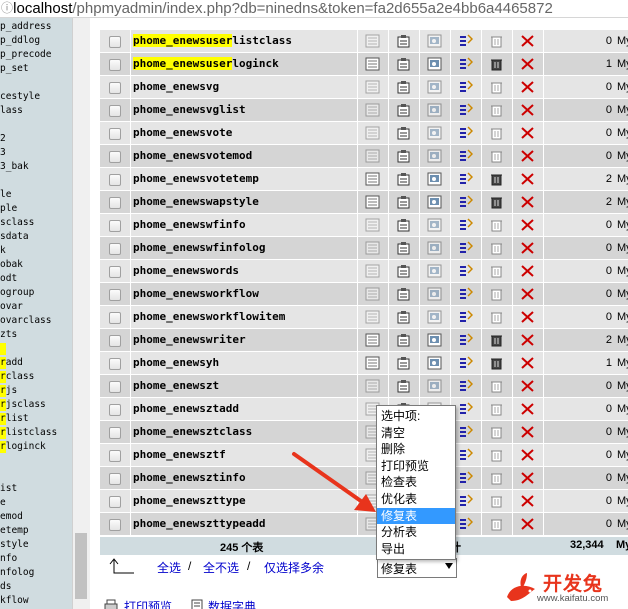  Describe the element at coordinates (17, 573) in the screenshot. I see `sidebar-table-link: nfolog` at that location.